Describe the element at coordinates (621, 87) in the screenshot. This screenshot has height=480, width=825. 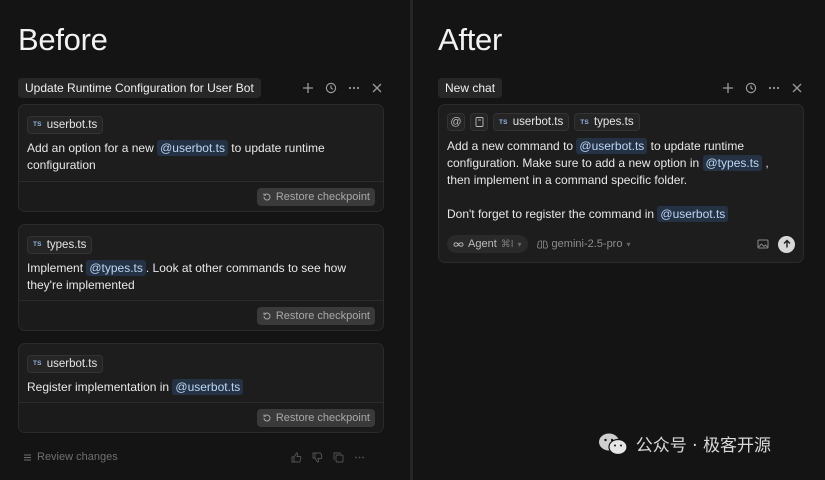
I see `after-chat-header: New chat` at that location.